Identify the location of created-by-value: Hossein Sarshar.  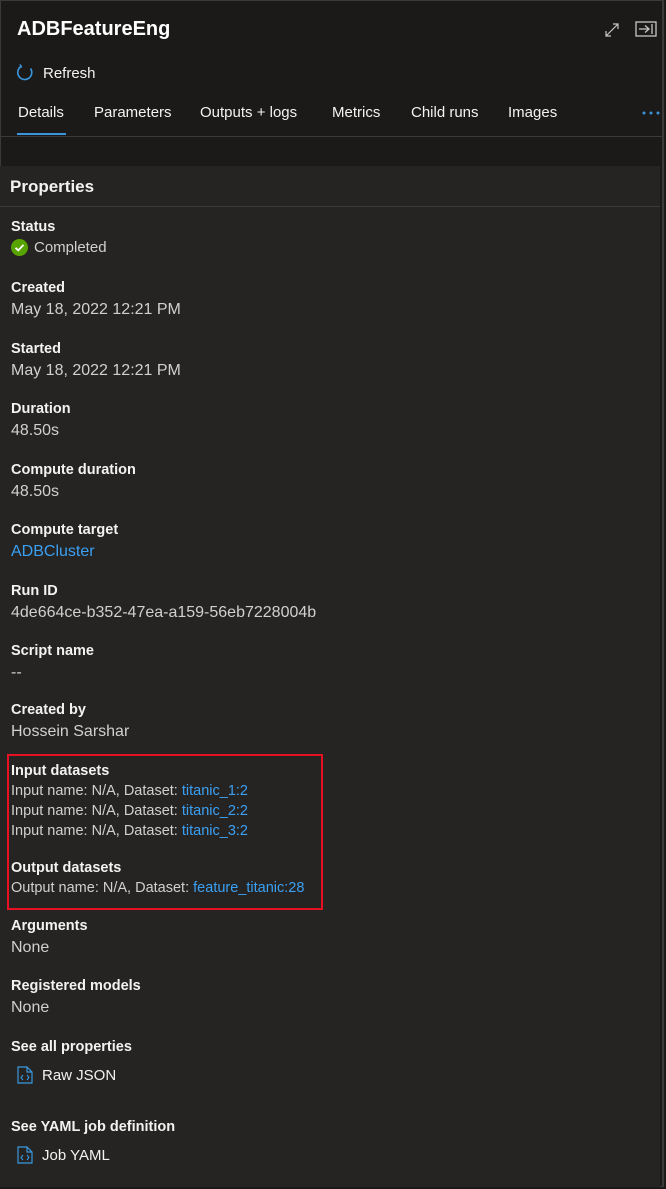
(70, 731).